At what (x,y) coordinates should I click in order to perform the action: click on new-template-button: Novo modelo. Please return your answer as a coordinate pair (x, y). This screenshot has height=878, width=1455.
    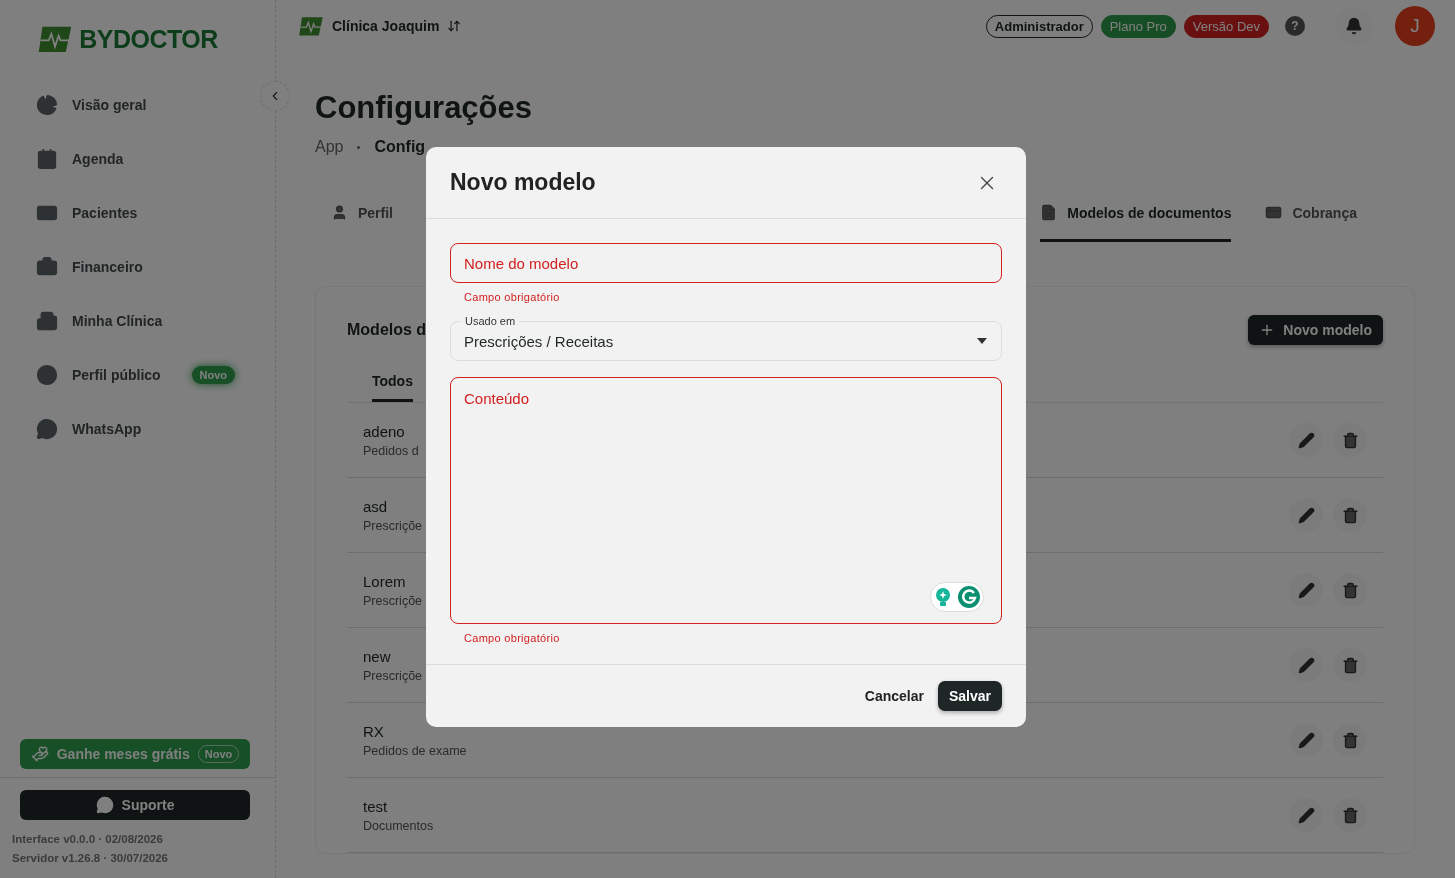
    Looking at the image, I should click on (1315, 330).